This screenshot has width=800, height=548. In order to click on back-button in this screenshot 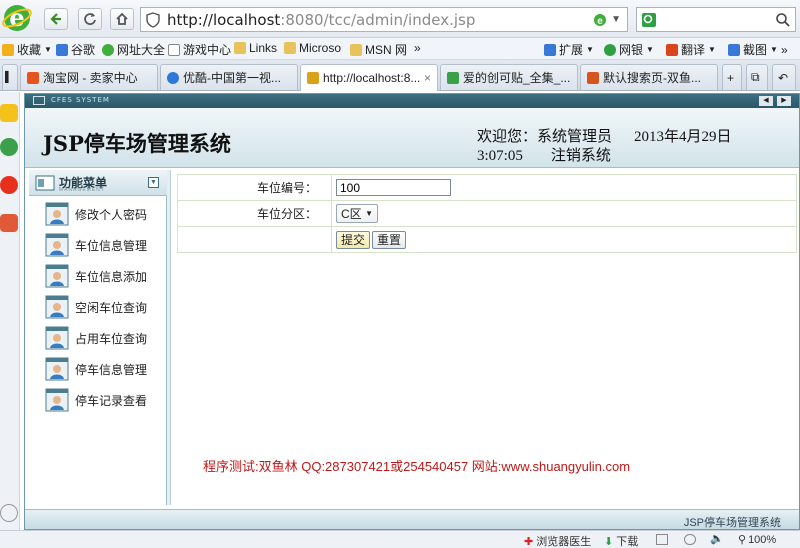, I will do `click(56, 19)`.